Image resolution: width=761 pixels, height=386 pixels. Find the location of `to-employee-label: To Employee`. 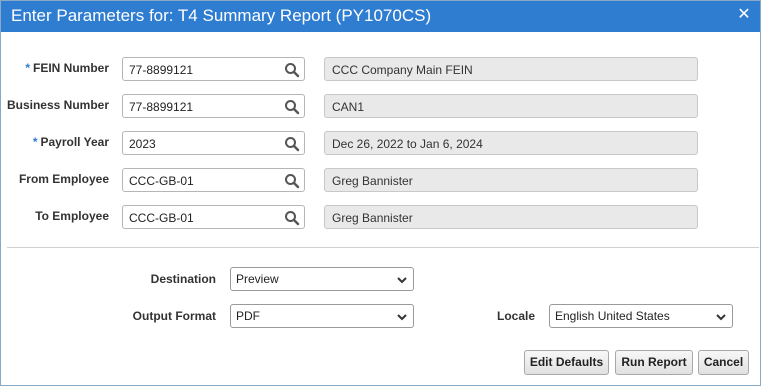

to-employee-label: To Employee is located at coordinates (72, 216).